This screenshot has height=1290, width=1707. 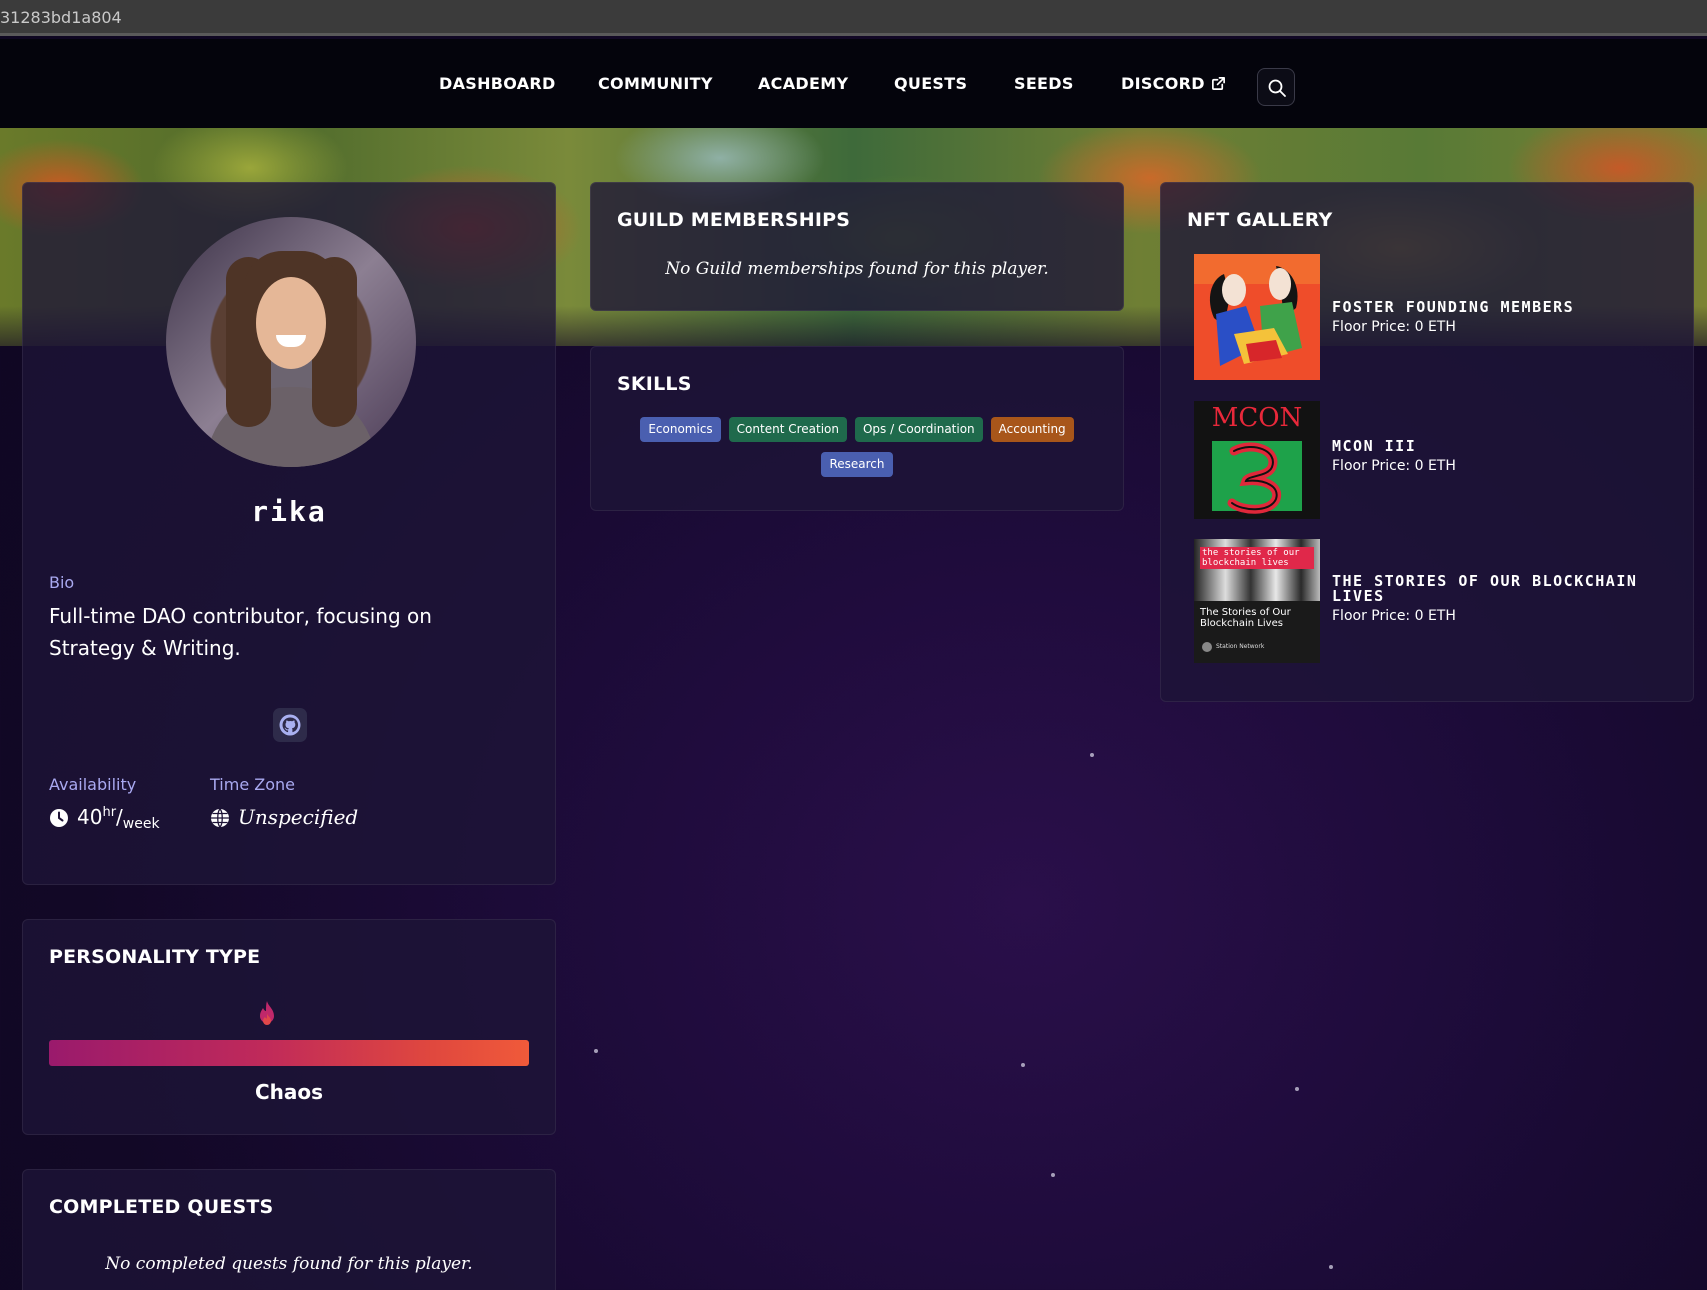 I want to click on personality-card: PERSONALITY TYPE Chaos, so click(x=289, y=1027).